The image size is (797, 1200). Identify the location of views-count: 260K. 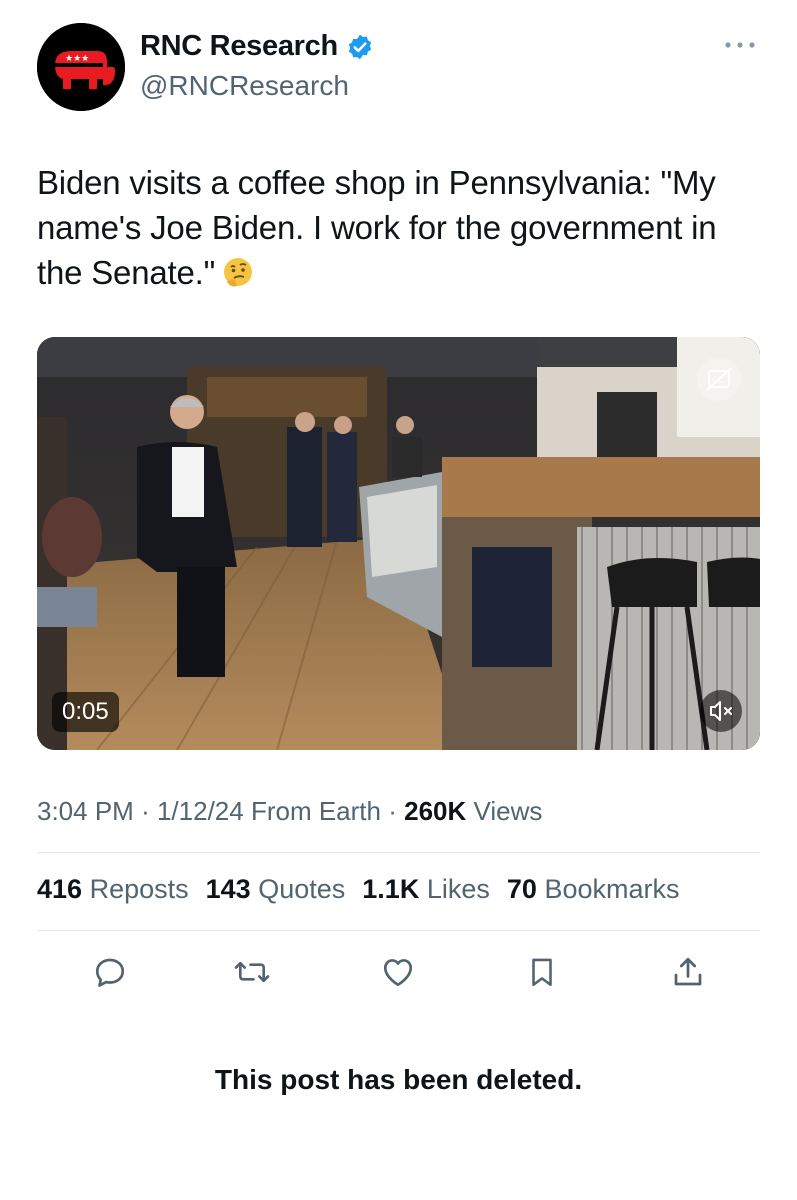
(435, 811).